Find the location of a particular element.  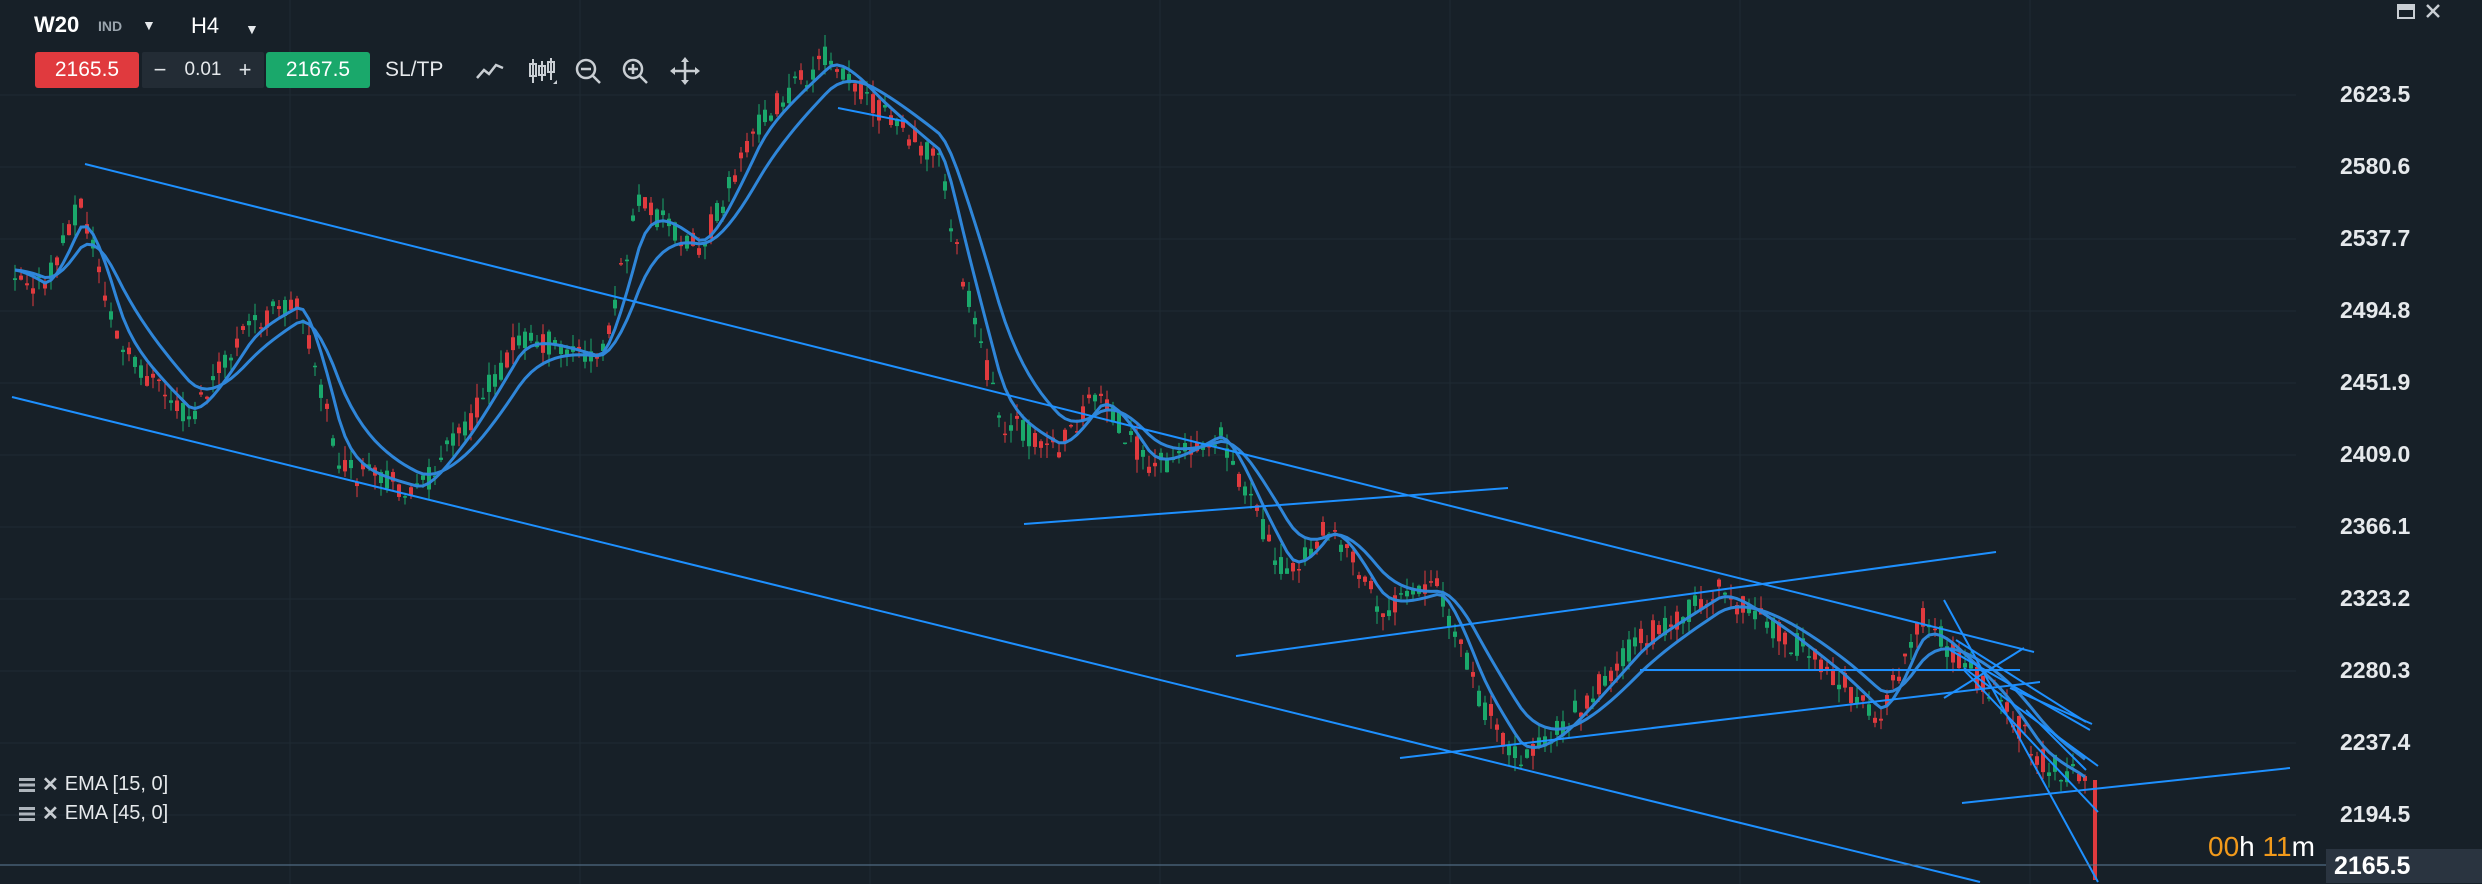

lot-decrease-button: − is located at coordinates (160, 70).